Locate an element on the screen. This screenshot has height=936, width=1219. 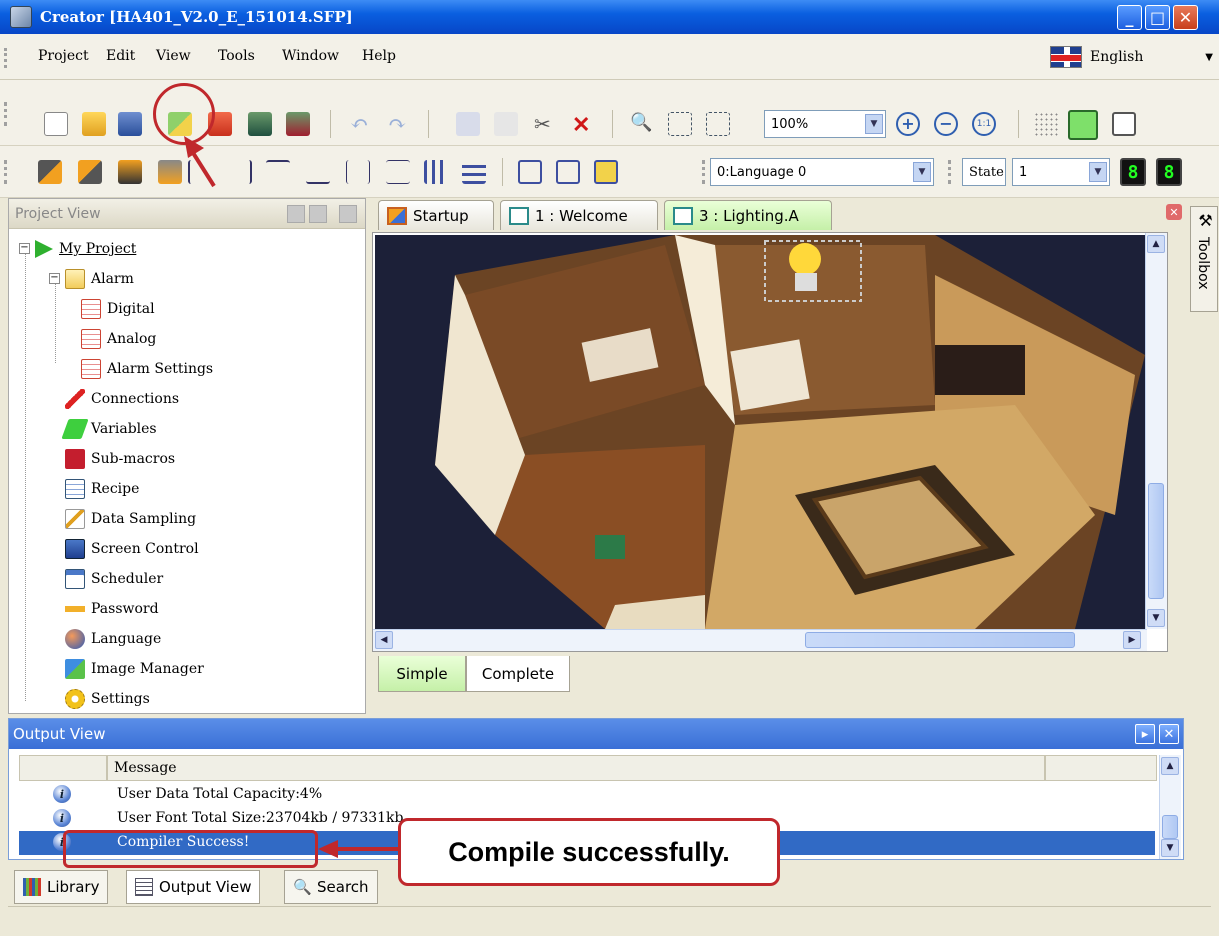
icon-column-header is located at coordinates (63, 768).